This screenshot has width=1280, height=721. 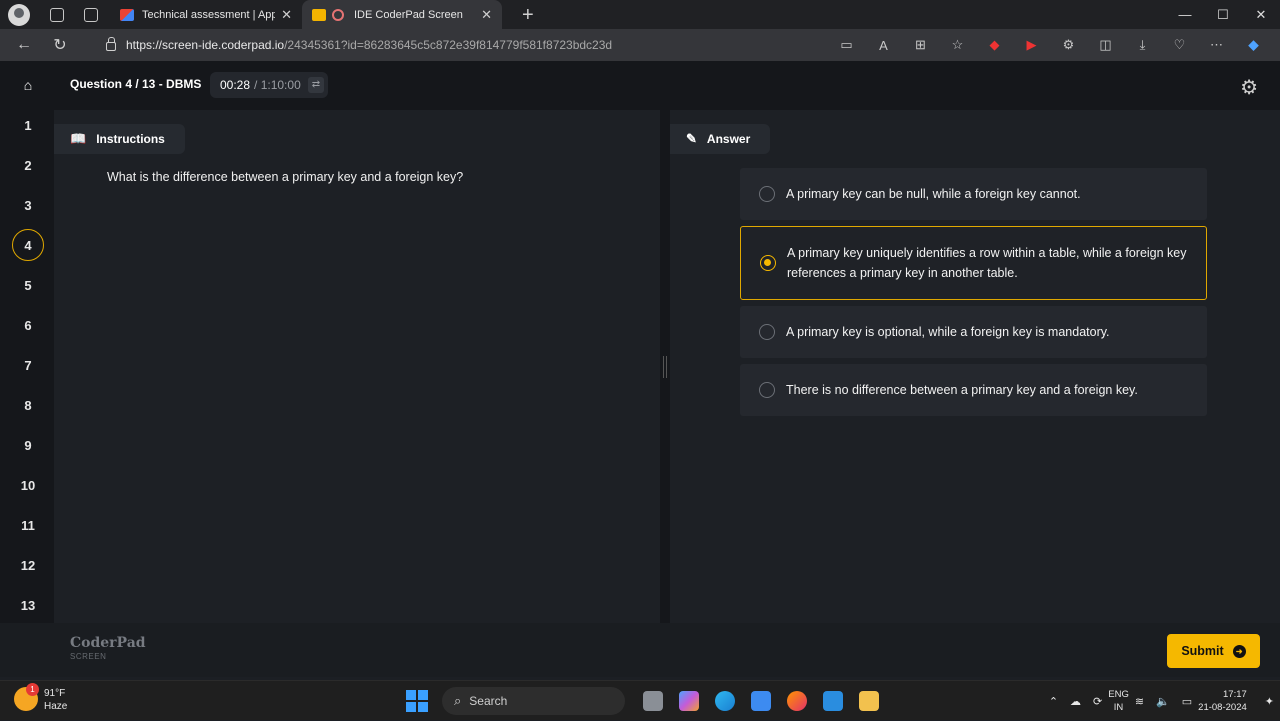 What do you see at coordinates (869, 701) in the screenshot?
I see `file-explorer-icon` at bounding box center [869, 701].